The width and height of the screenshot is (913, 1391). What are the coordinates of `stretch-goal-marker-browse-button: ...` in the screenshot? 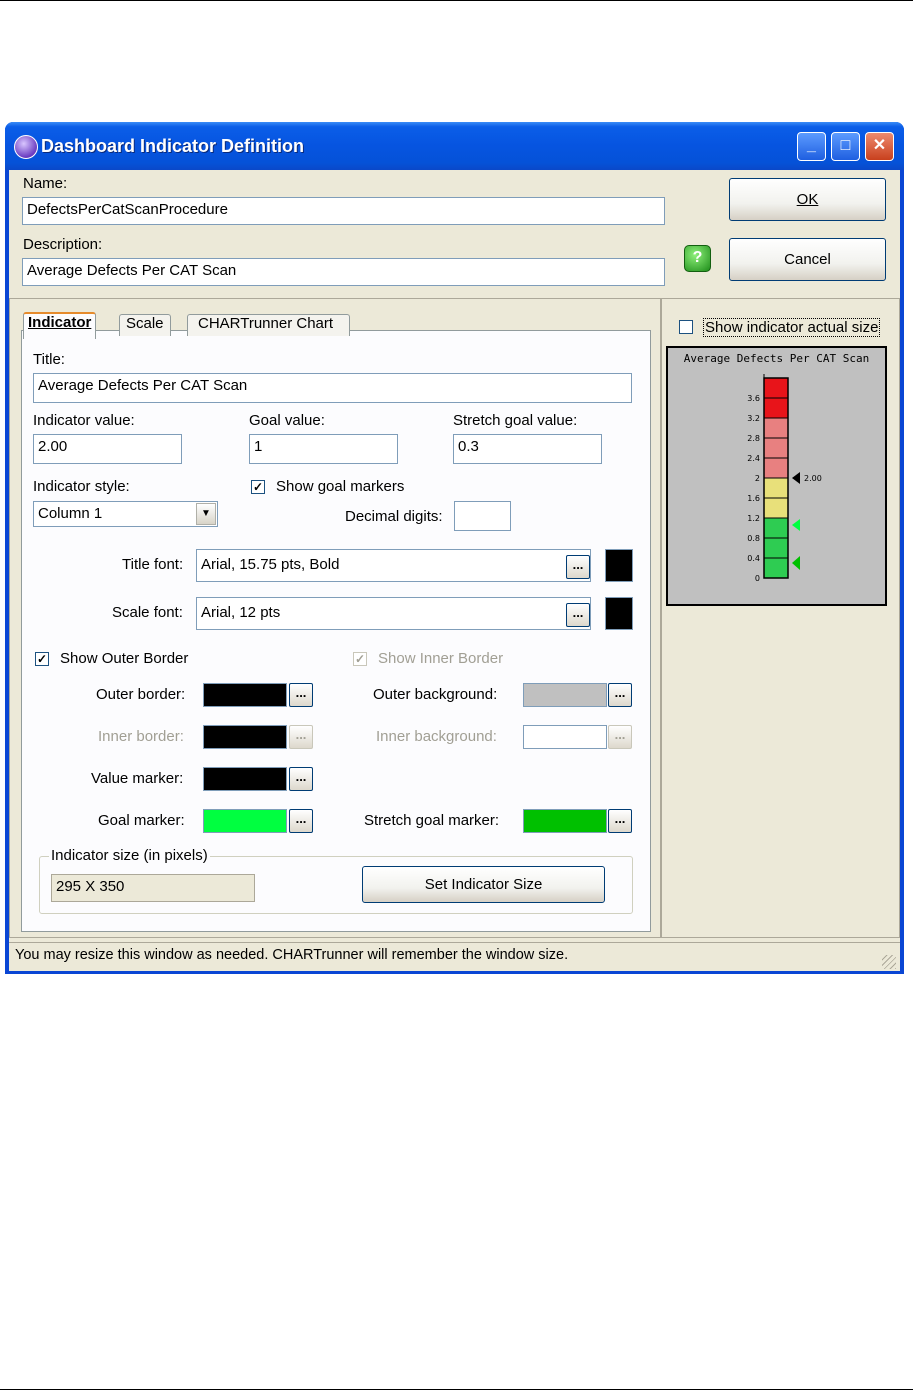 It's located at (620, 821).